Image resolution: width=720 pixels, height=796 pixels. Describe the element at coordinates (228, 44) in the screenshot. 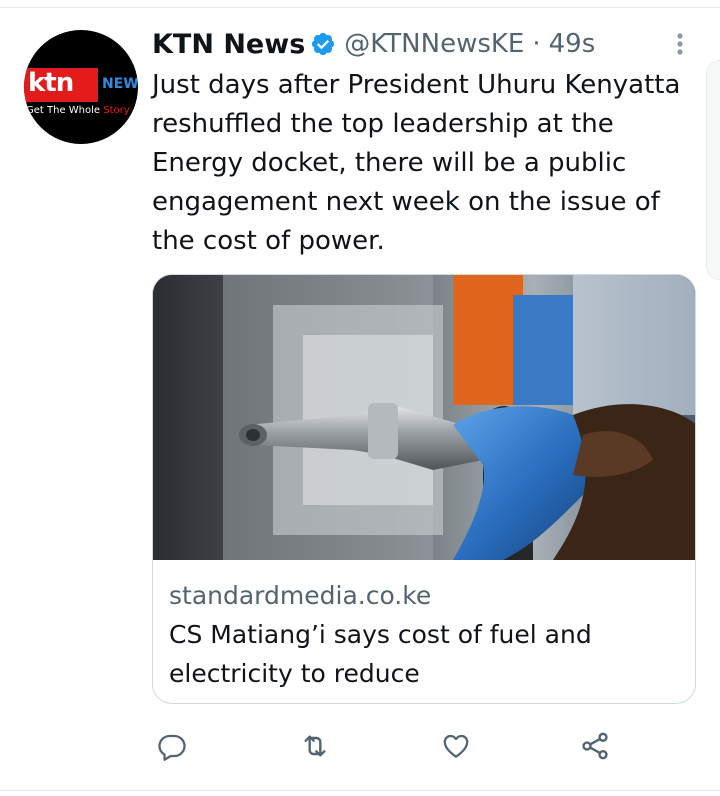

I see `display-name: KTN News` at that location.